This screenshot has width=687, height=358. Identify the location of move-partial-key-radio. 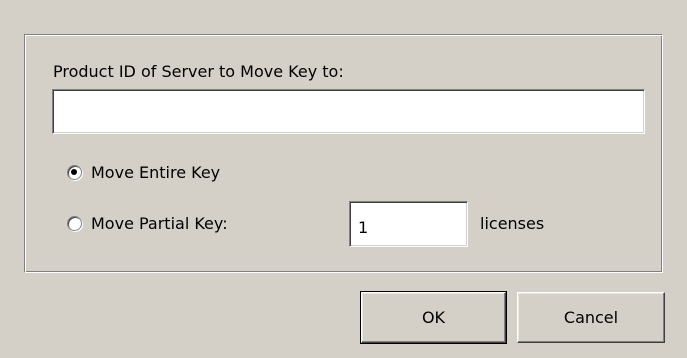
(74, 223).